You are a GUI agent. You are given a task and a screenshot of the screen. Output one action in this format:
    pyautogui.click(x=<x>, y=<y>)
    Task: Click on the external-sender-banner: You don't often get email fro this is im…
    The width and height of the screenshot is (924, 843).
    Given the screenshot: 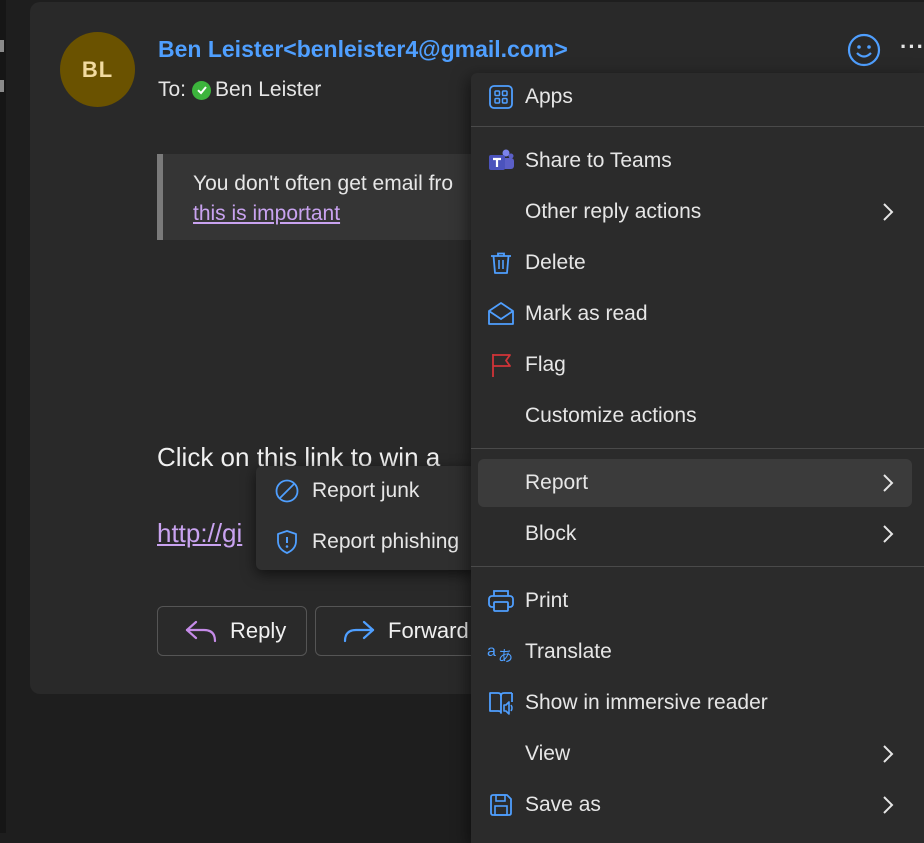 What is the action you would take?
    pyautogui.click(x=322, y=197)
    